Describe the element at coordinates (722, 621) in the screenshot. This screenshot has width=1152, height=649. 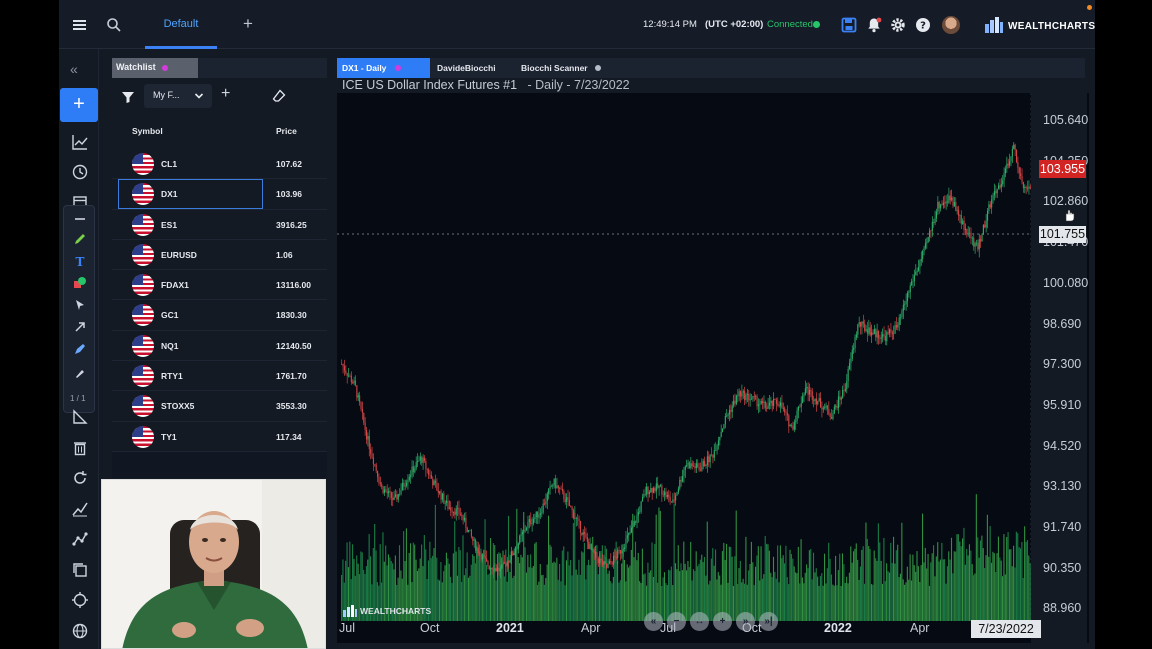
I see `zoom-in-icon: +` at that location.